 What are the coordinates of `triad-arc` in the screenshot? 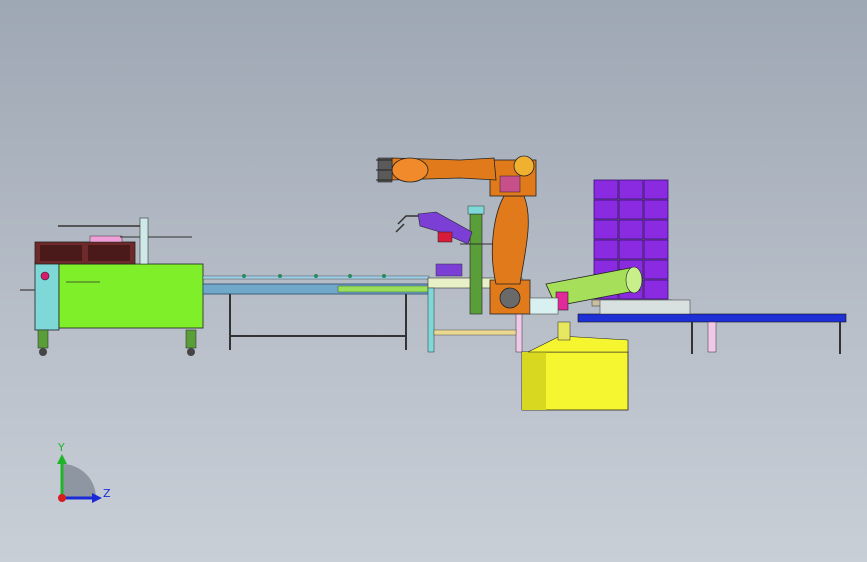 It's located at (79, 481).